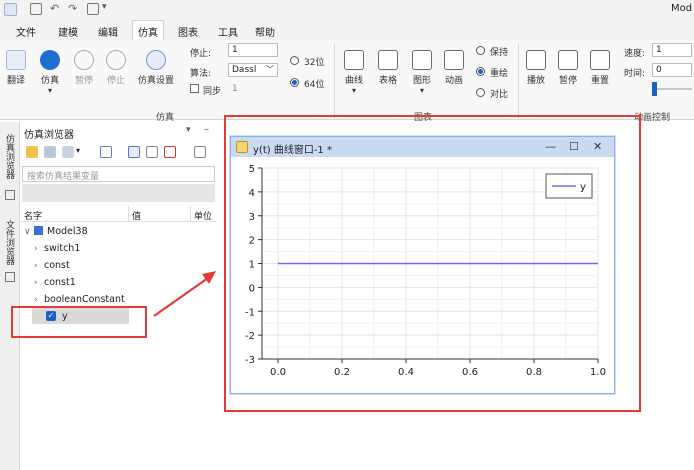 Image resolution: width=694 pixels, height=470 pixels. What do you see at coordinates (635, 54) in the screenshot?
I see `speed-label: 速度:` at bounding box center [635, 54].